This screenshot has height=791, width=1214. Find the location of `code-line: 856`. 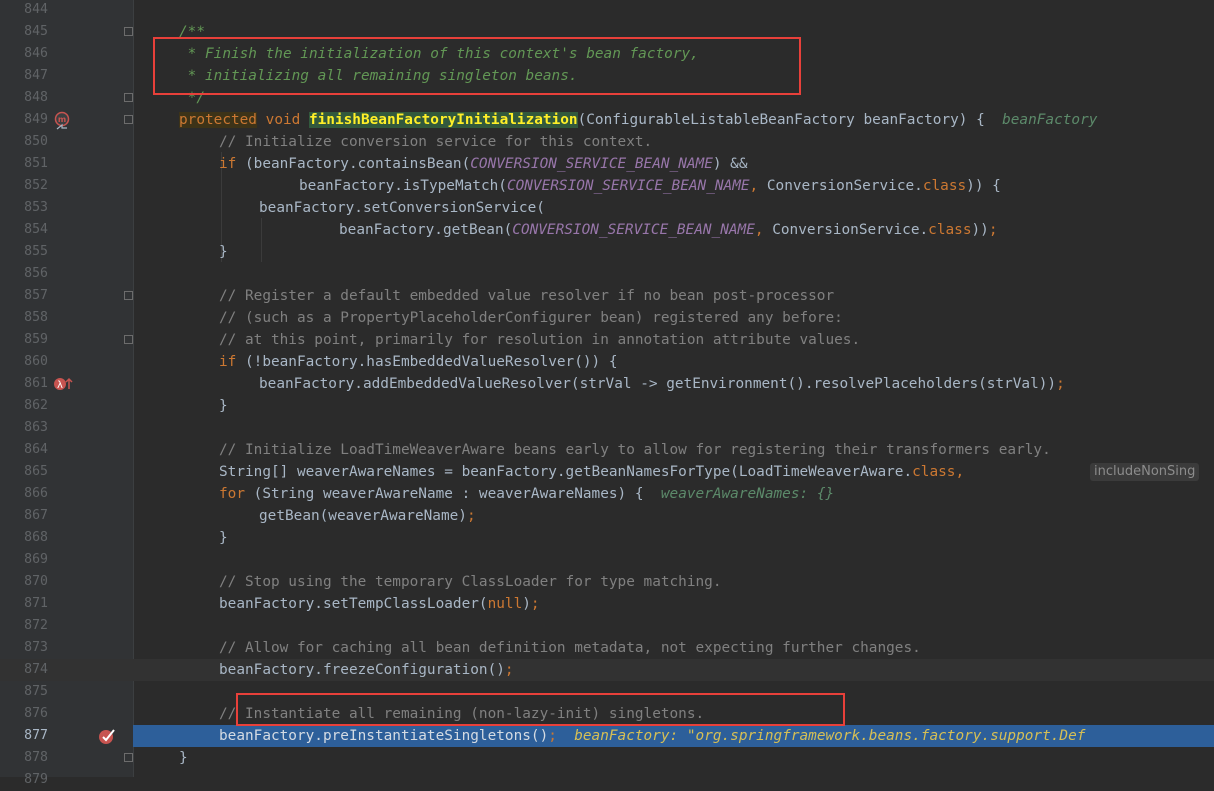

code-line: 856 is located at coordinates (607, 274).